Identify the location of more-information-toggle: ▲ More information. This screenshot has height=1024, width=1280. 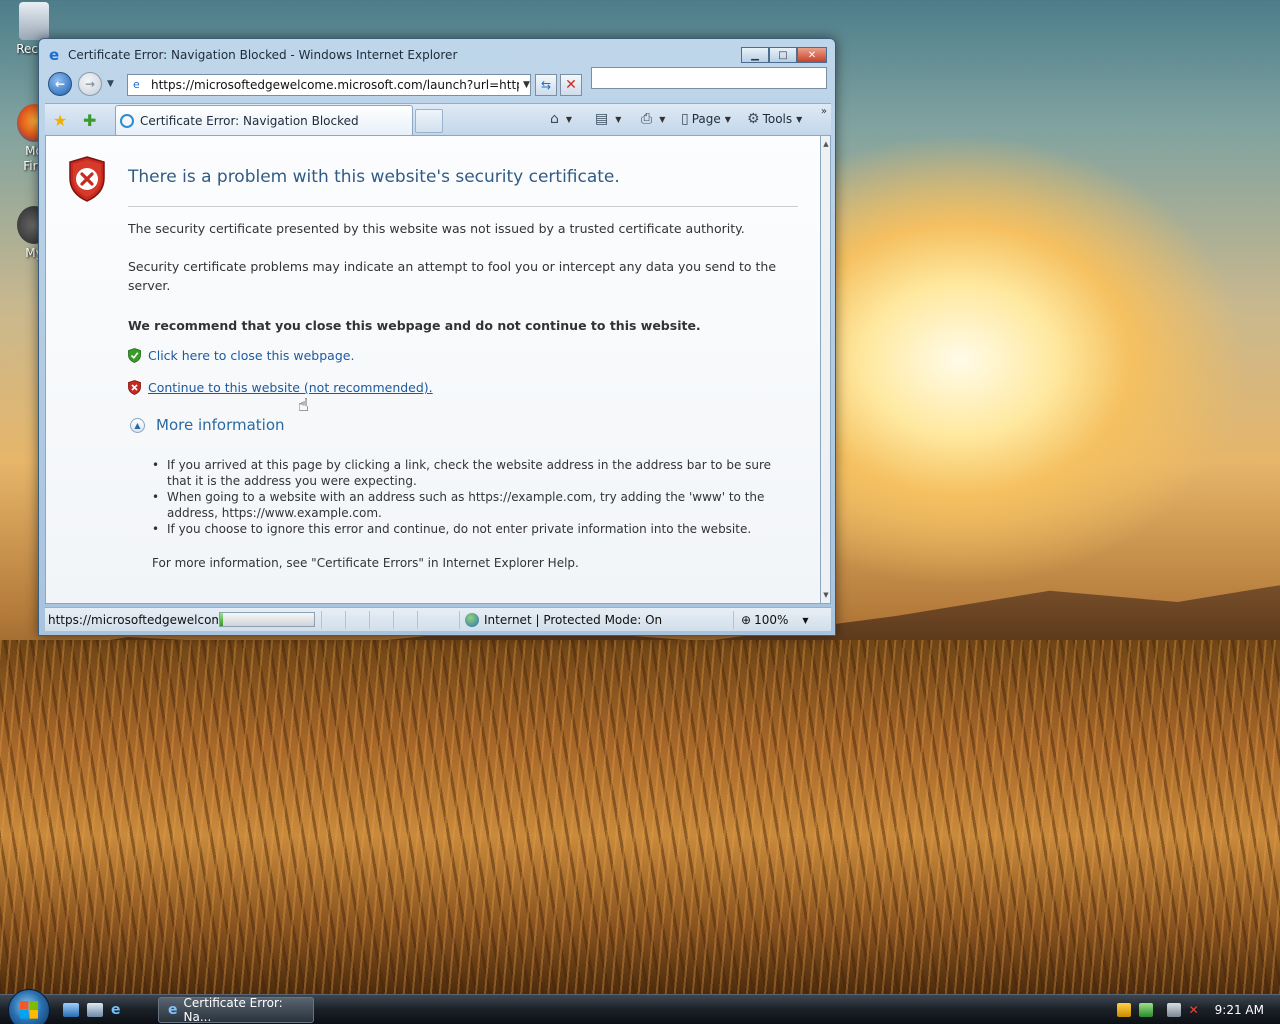
(207, 425).